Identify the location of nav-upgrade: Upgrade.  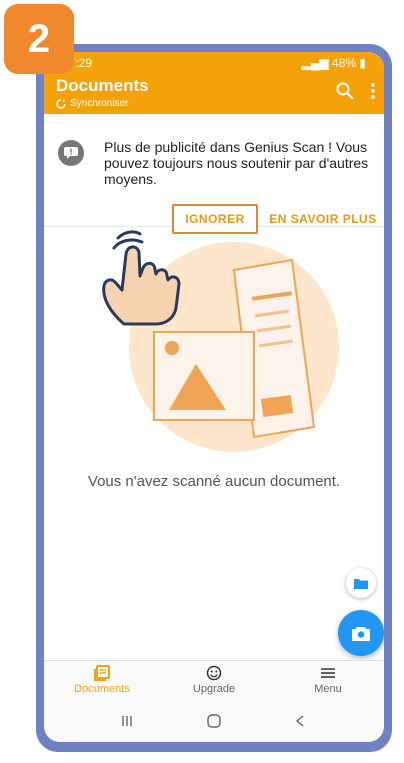
(214, 683).